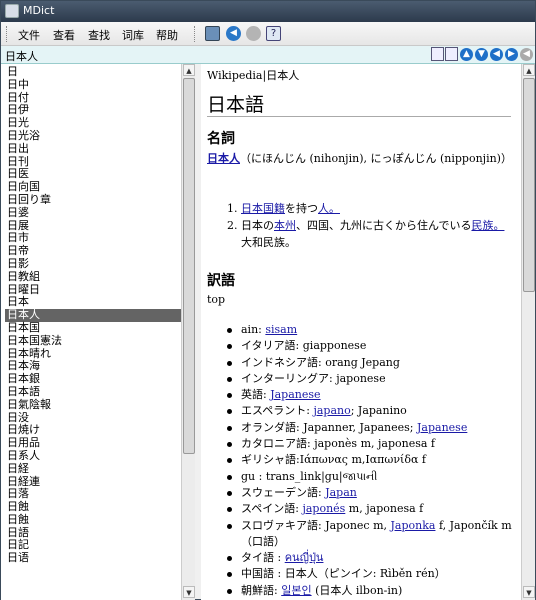  Describe the element at coordinates (93, 162) in the screenshot. I see `word-list-item: 日刊` at that location.